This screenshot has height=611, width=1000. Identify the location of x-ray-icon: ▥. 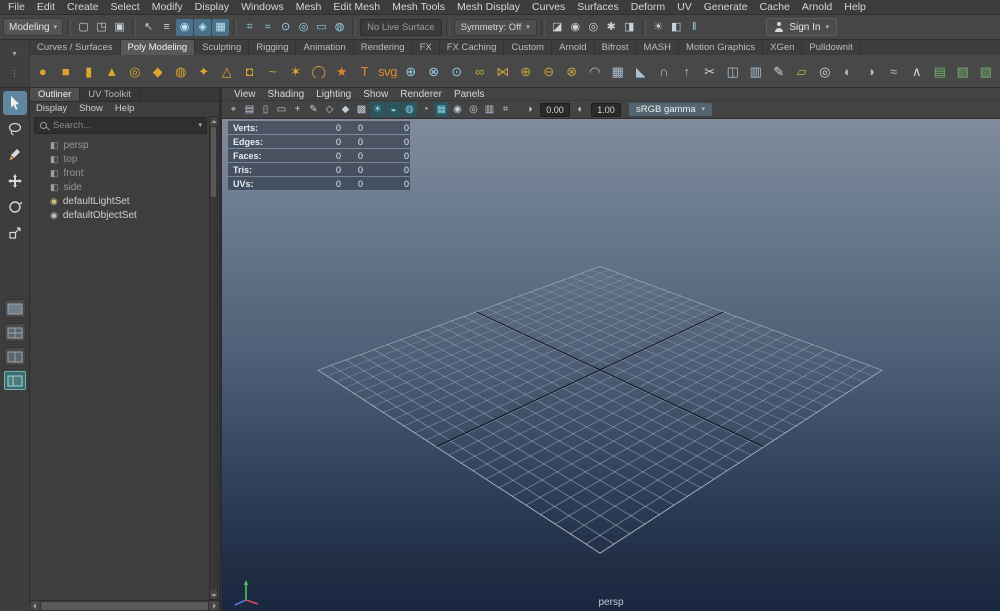
(489, 109).